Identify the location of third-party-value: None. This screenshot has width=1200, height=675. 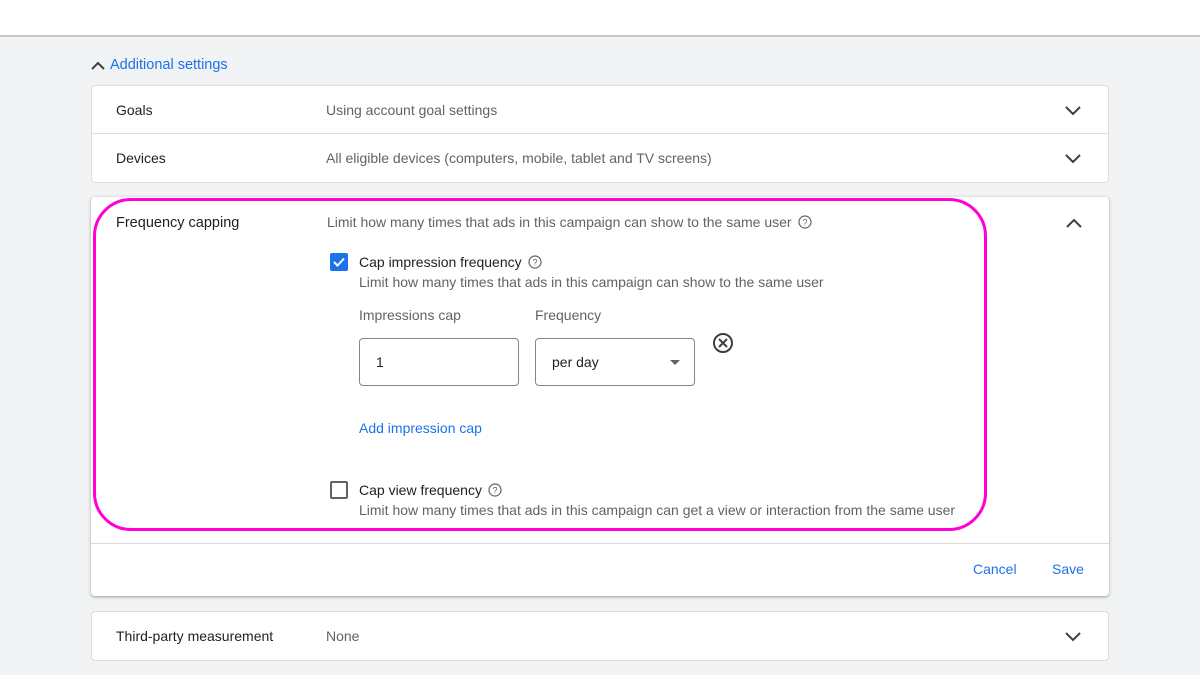
(343, 636).